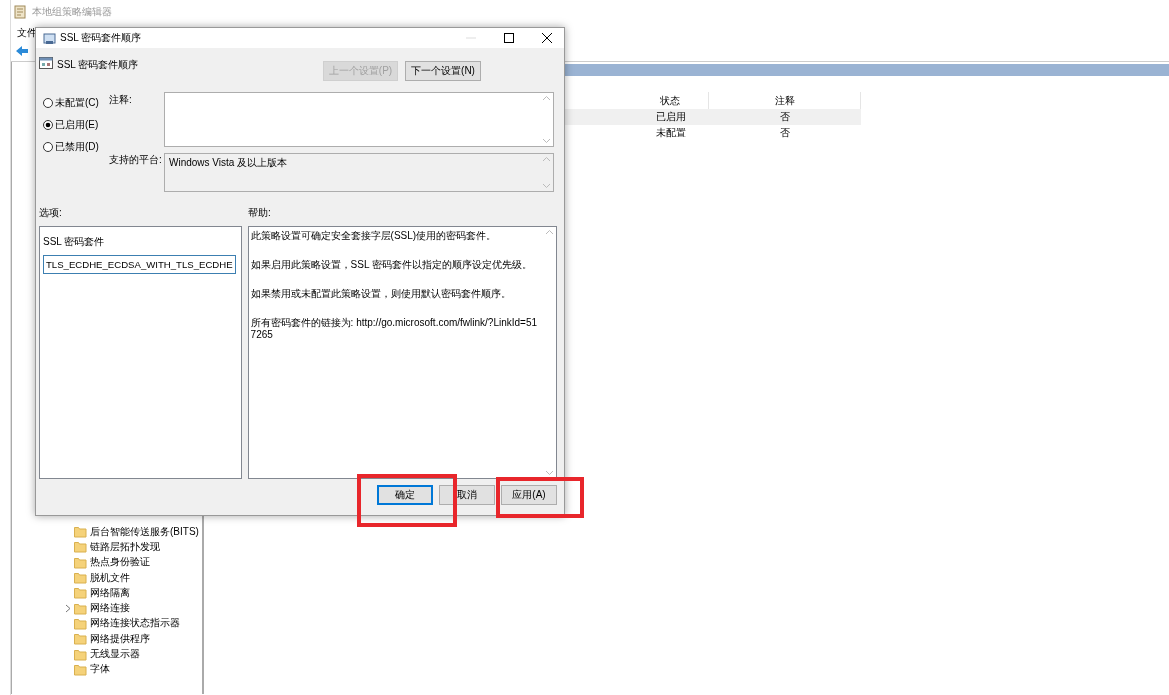  Describe the element at coordinates (547, 38) in the screenshot. I see `close-icon` at that location.